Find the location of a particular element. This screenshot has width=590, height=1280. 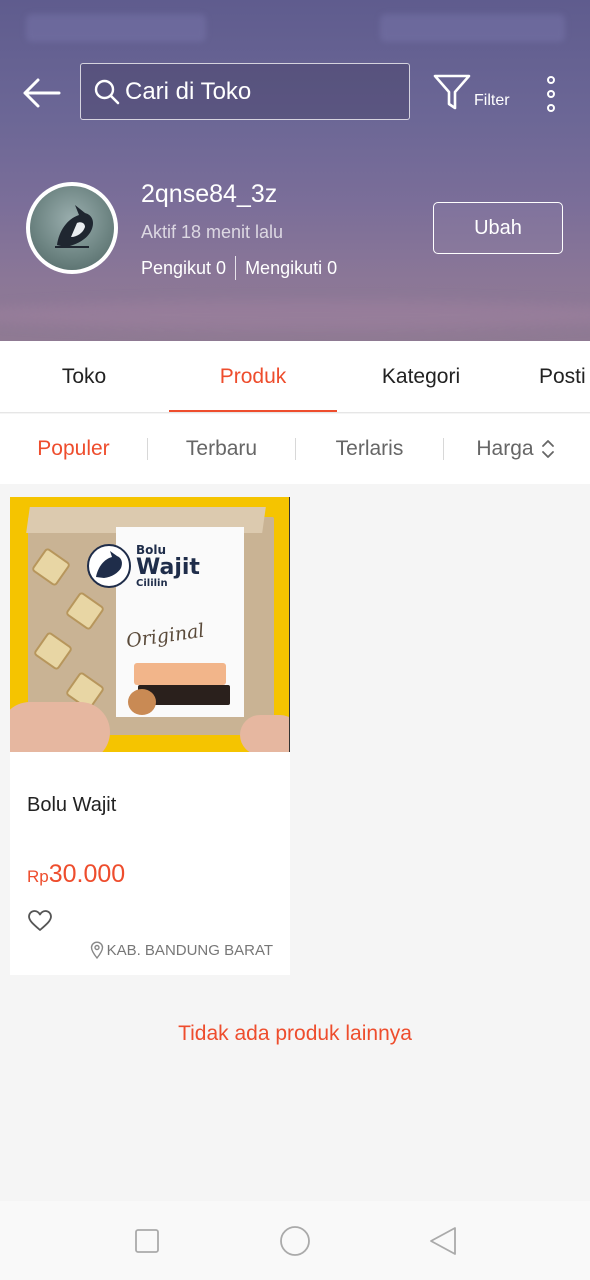

sort-harga: Harga is located at coordinates (517, 449).